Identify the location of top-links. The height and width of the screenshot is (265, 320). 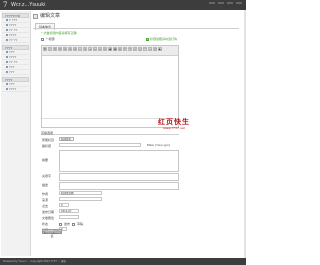
(225, 3).